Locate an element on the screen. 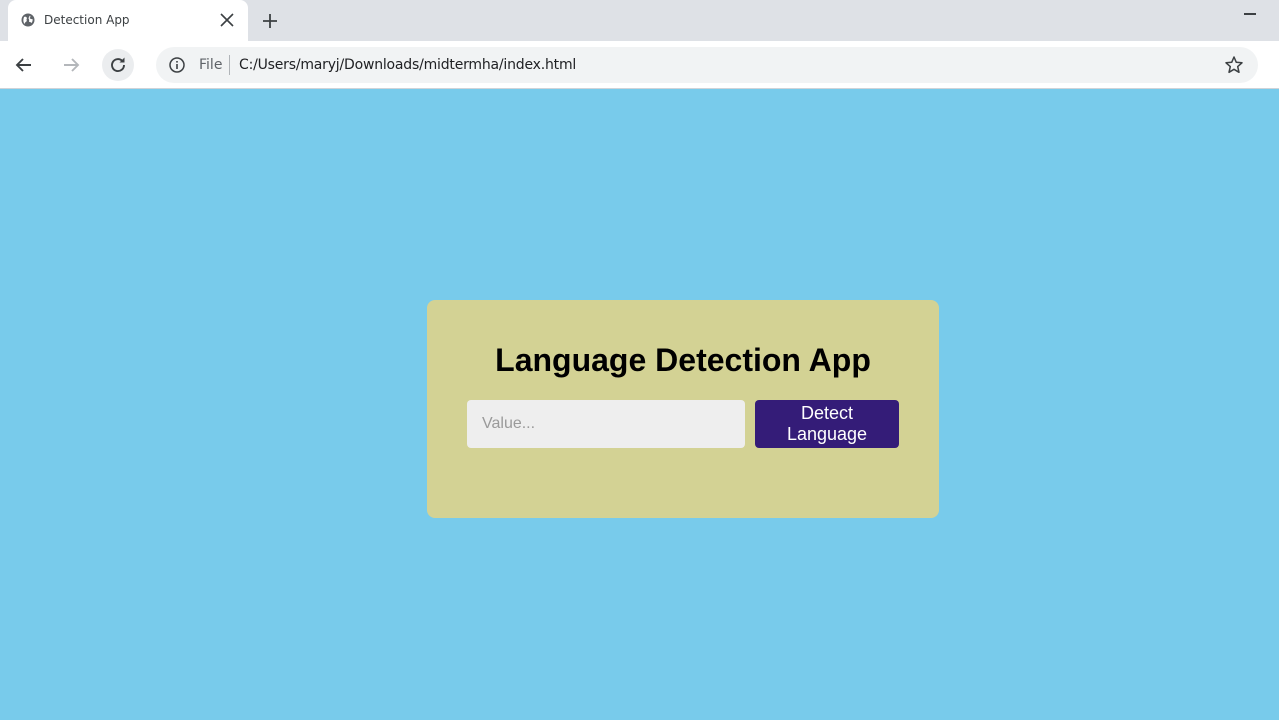 This screenshot has height=720, width=1279. browser-tab: Detection App is located at coordinates (128, 20).